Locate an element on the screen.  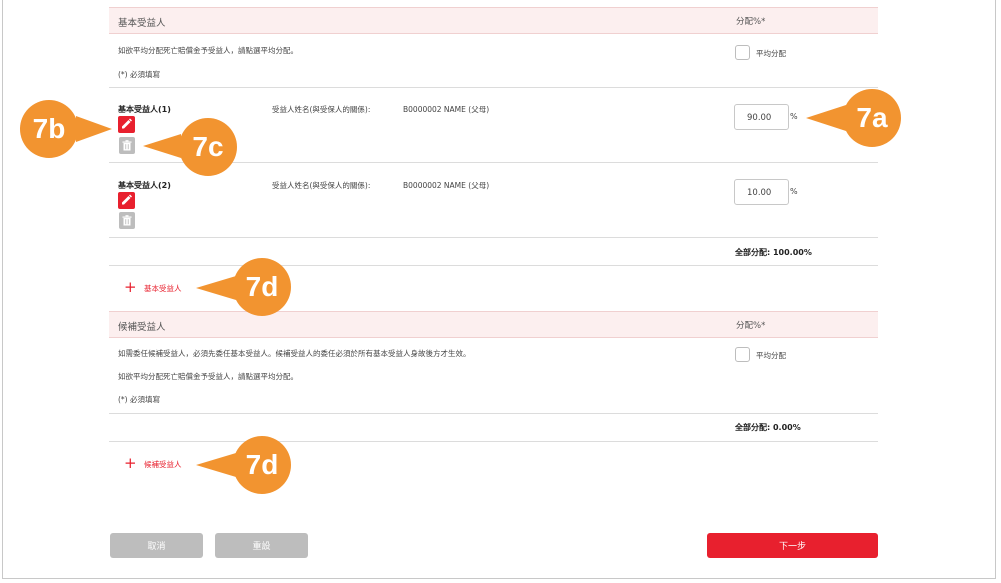
callout-7a: 7a is located at coordinates (872, 118).